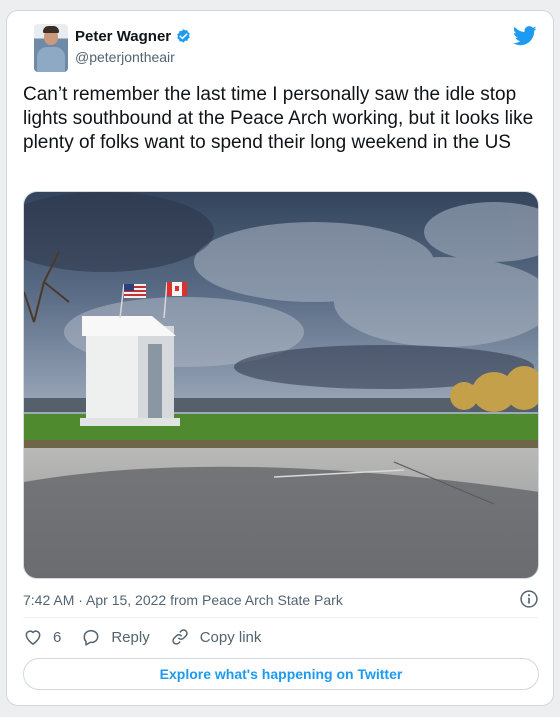  I want to click on avatar, so click(51, 48).